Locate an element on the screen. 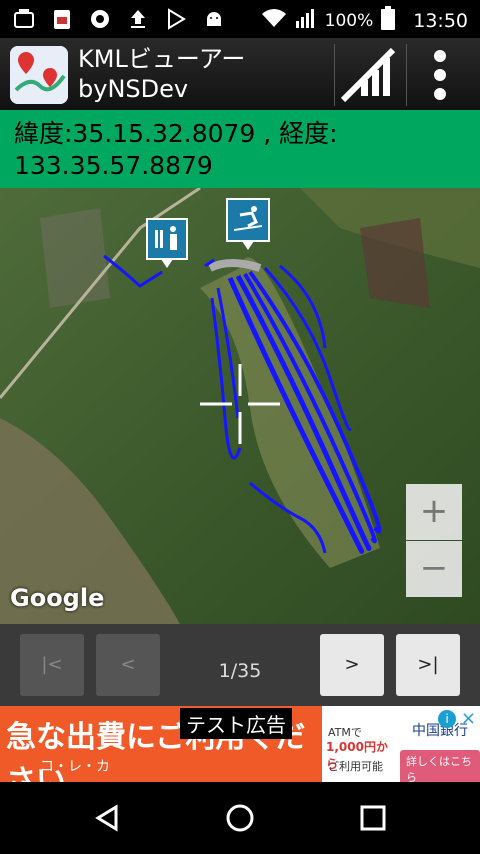 The width and height of the screenshot is (480, 854). zoom-out-label: − is located at coordinates (434, 568).